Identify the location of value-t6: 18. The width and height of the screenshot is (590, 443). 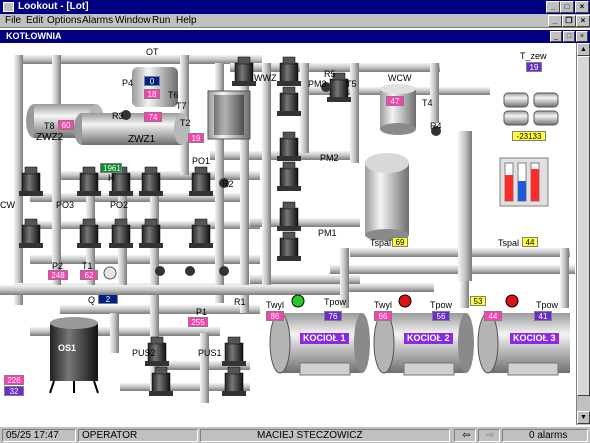
(152, 94).